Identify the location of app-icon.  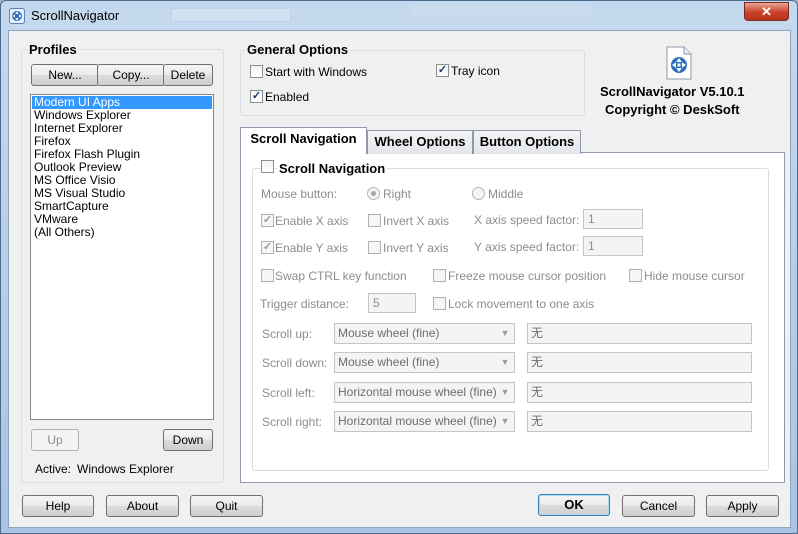
(17, 16).